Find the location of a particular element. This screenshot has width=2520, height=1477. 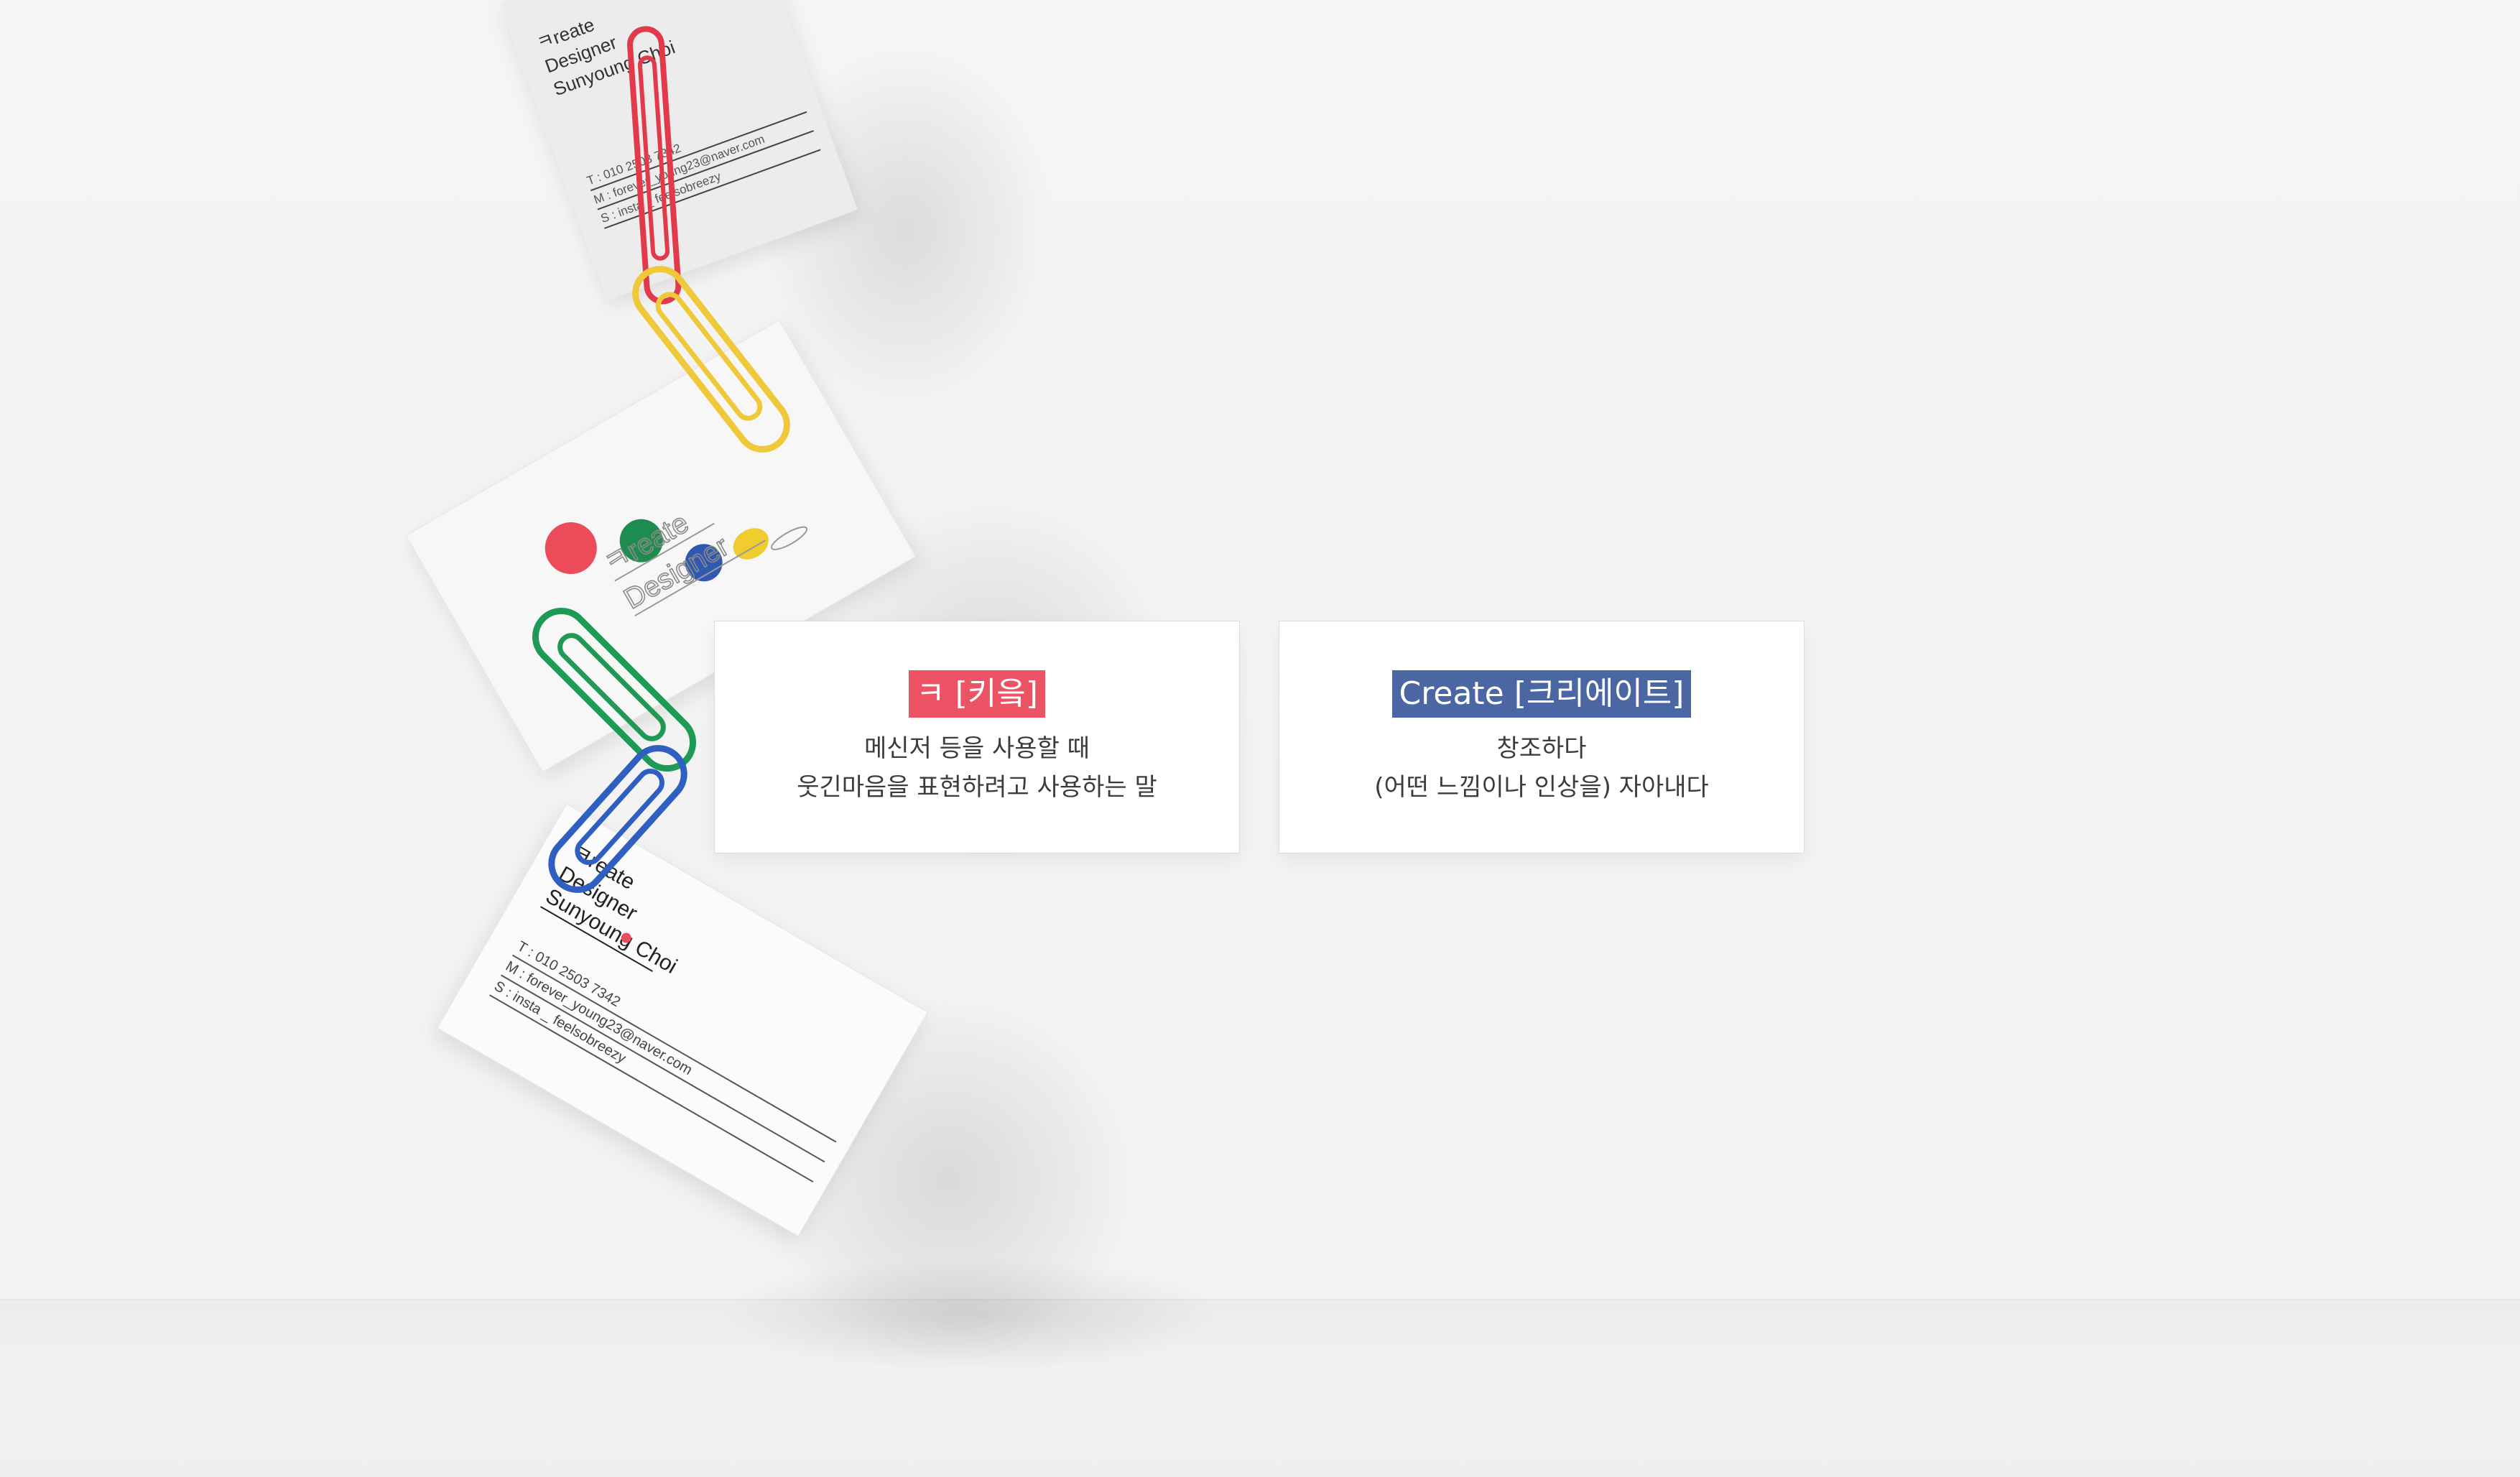

description-line: 창조하다 is located at coordinates (1542, 748).